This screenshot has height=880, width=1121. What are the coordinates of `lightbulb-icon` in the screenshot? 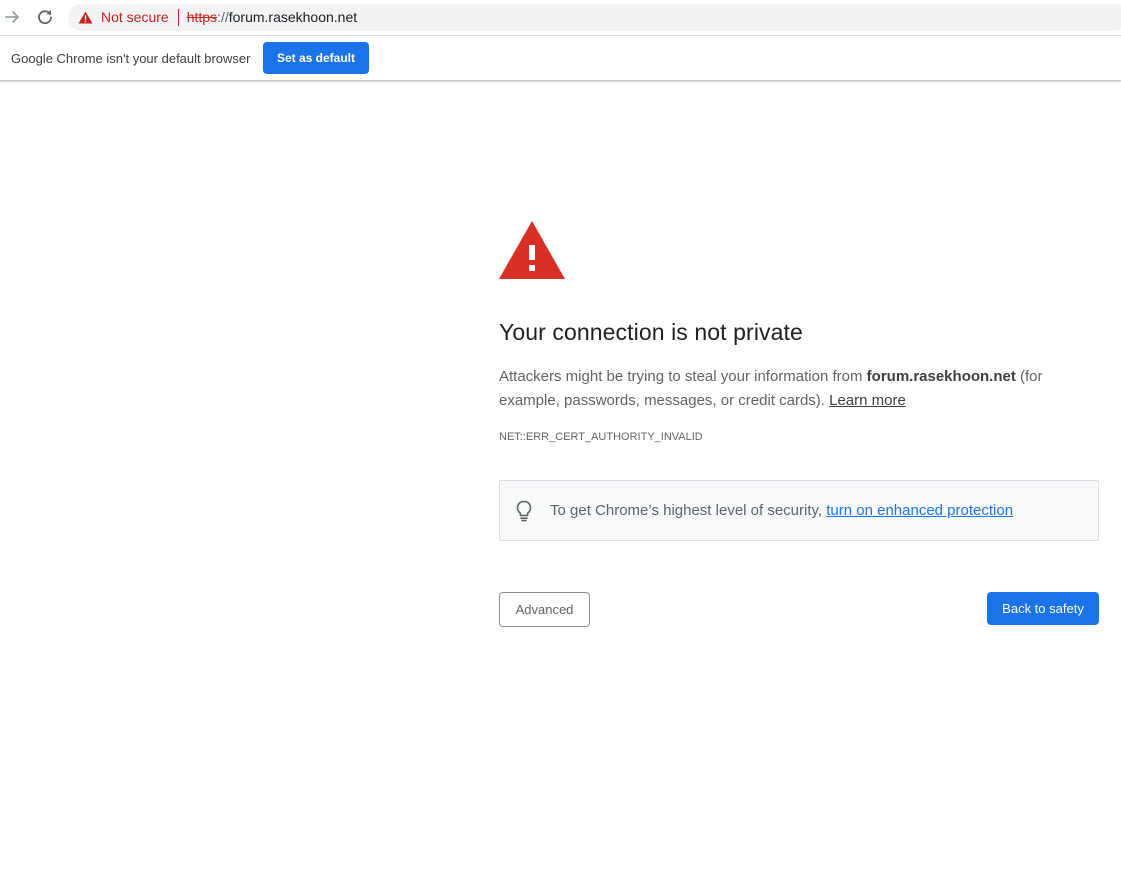 It's located at (524, 511).